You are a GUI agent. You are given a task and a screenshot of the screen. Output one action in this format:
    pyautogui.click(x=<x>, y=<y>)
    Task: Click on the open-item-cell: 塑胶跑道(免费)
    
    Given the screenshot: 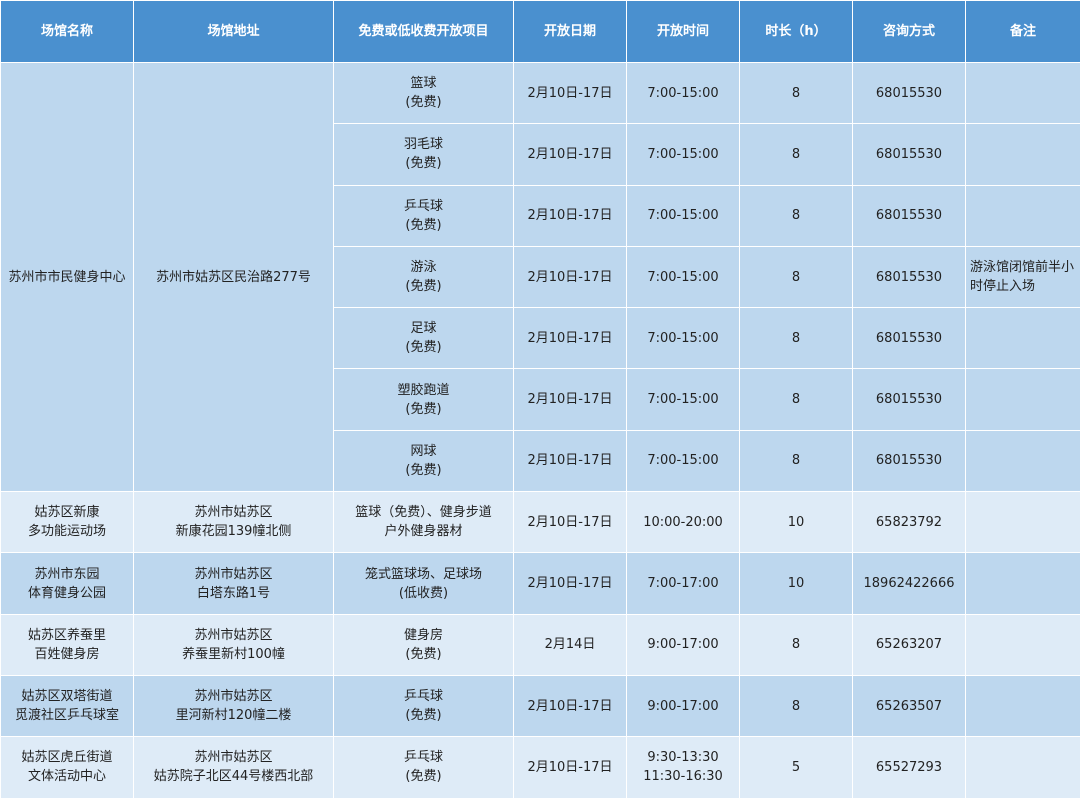 What is the action you would take?
    pyautogui.click(x=424, y=399)
    